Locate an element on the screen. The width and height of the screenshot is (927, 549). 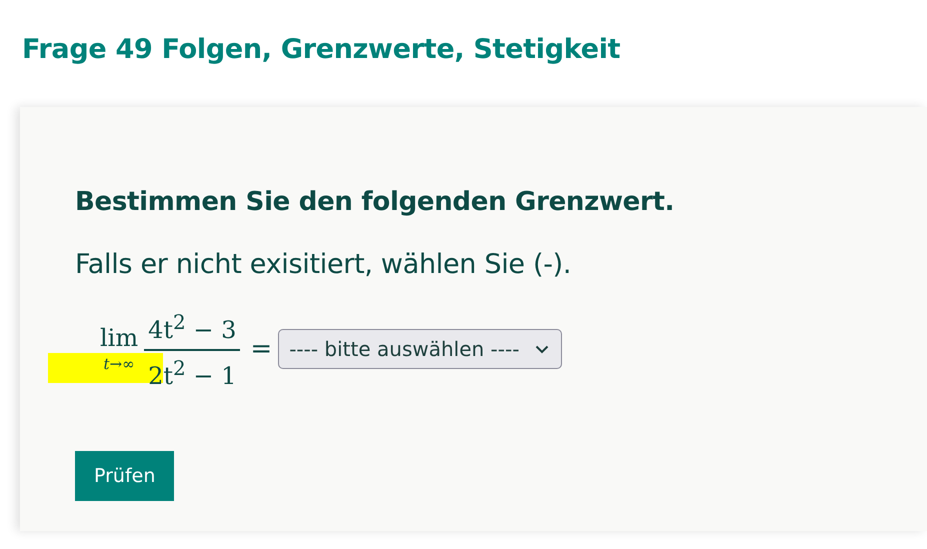
equals-sign: = is located at coordinates (261, 349).